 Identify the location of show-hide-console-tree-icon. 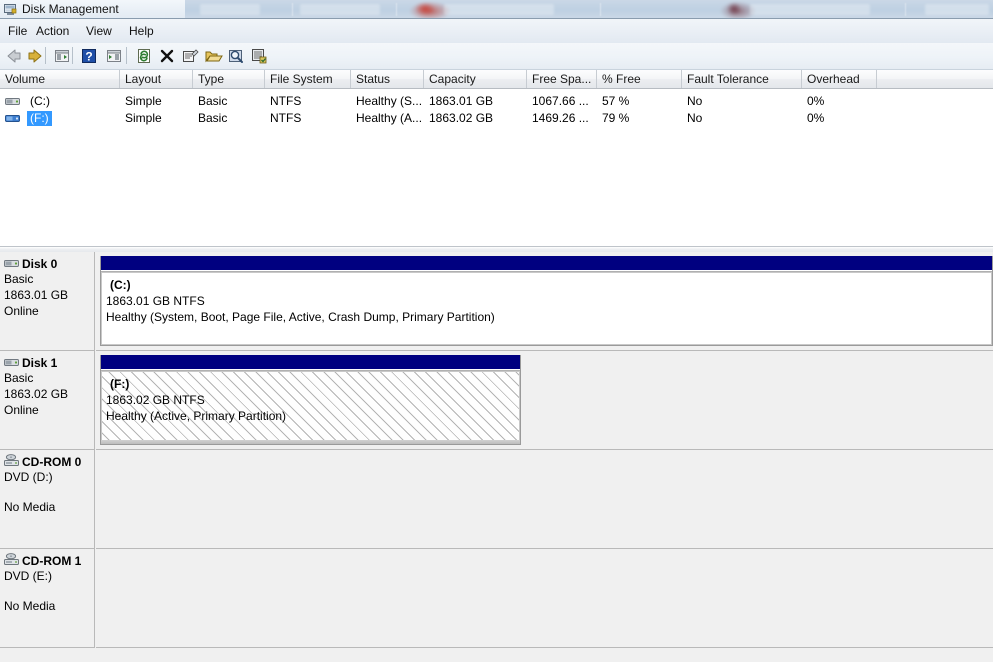
(62, 56).